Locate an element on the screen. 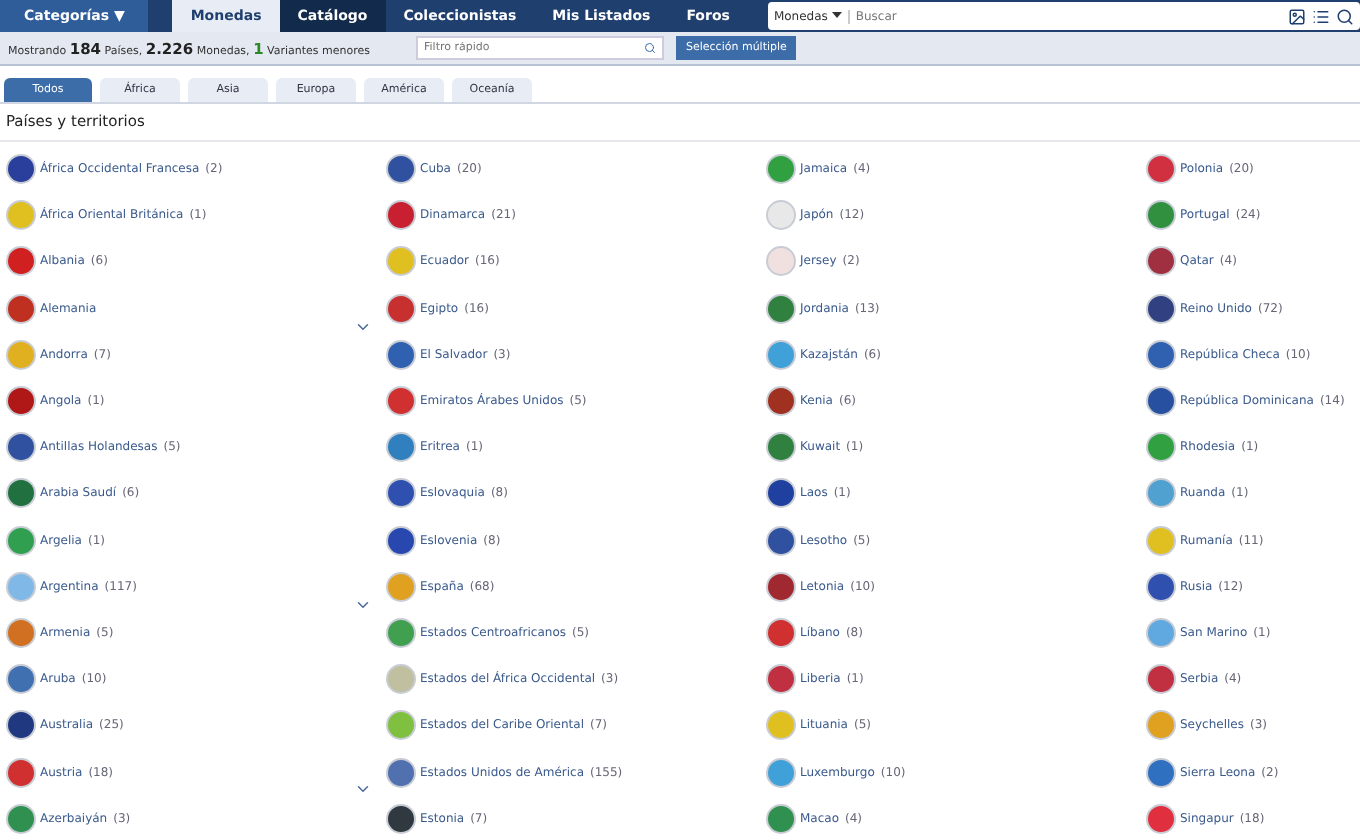  list-view-icon is located at coordinates (1321, 16).